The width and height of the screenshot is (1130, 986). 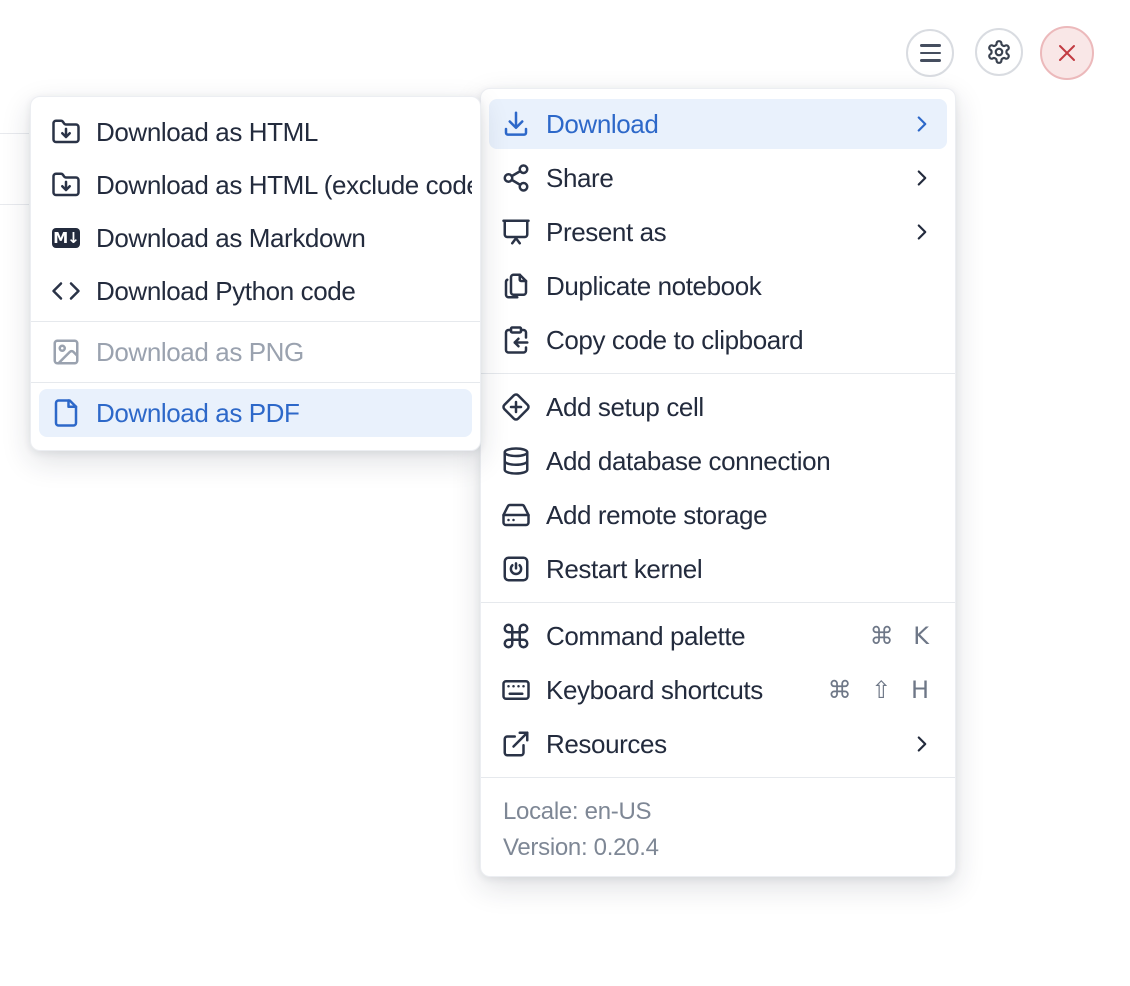 What do you see at coordinates (516, 515) in the screenshot?
I see `hard-drive-icon` at bounding box center [516, 515].